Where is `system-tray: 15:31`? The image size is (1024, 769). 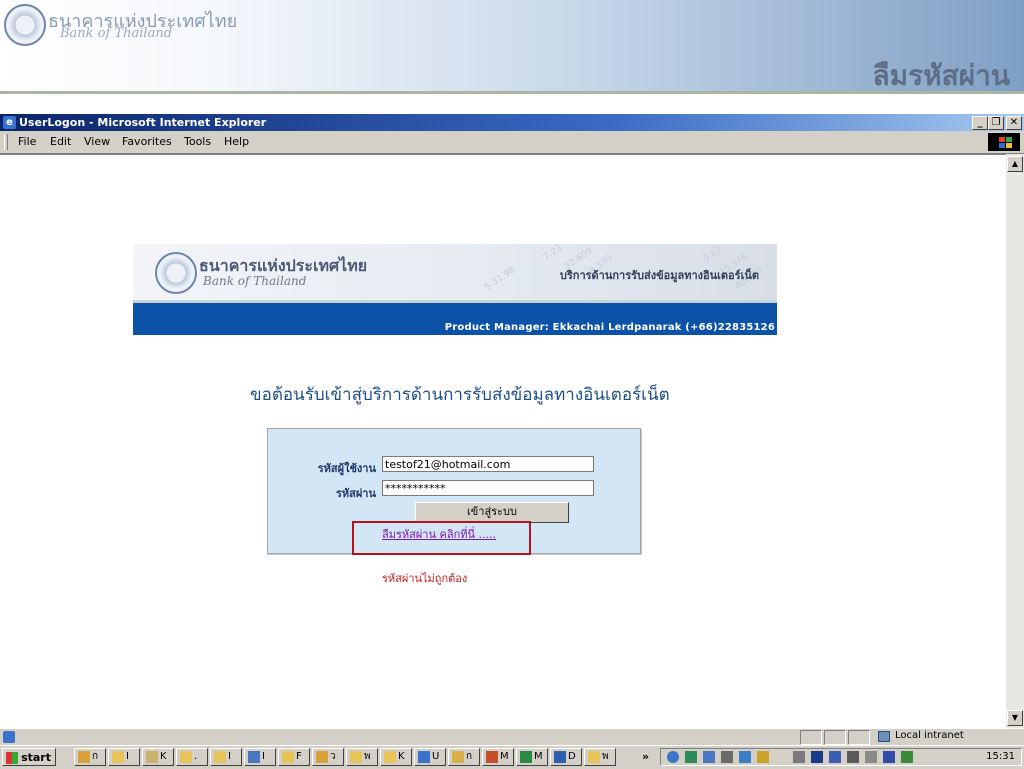
system-tray: 15:31 is located at coordinates (841, 757).